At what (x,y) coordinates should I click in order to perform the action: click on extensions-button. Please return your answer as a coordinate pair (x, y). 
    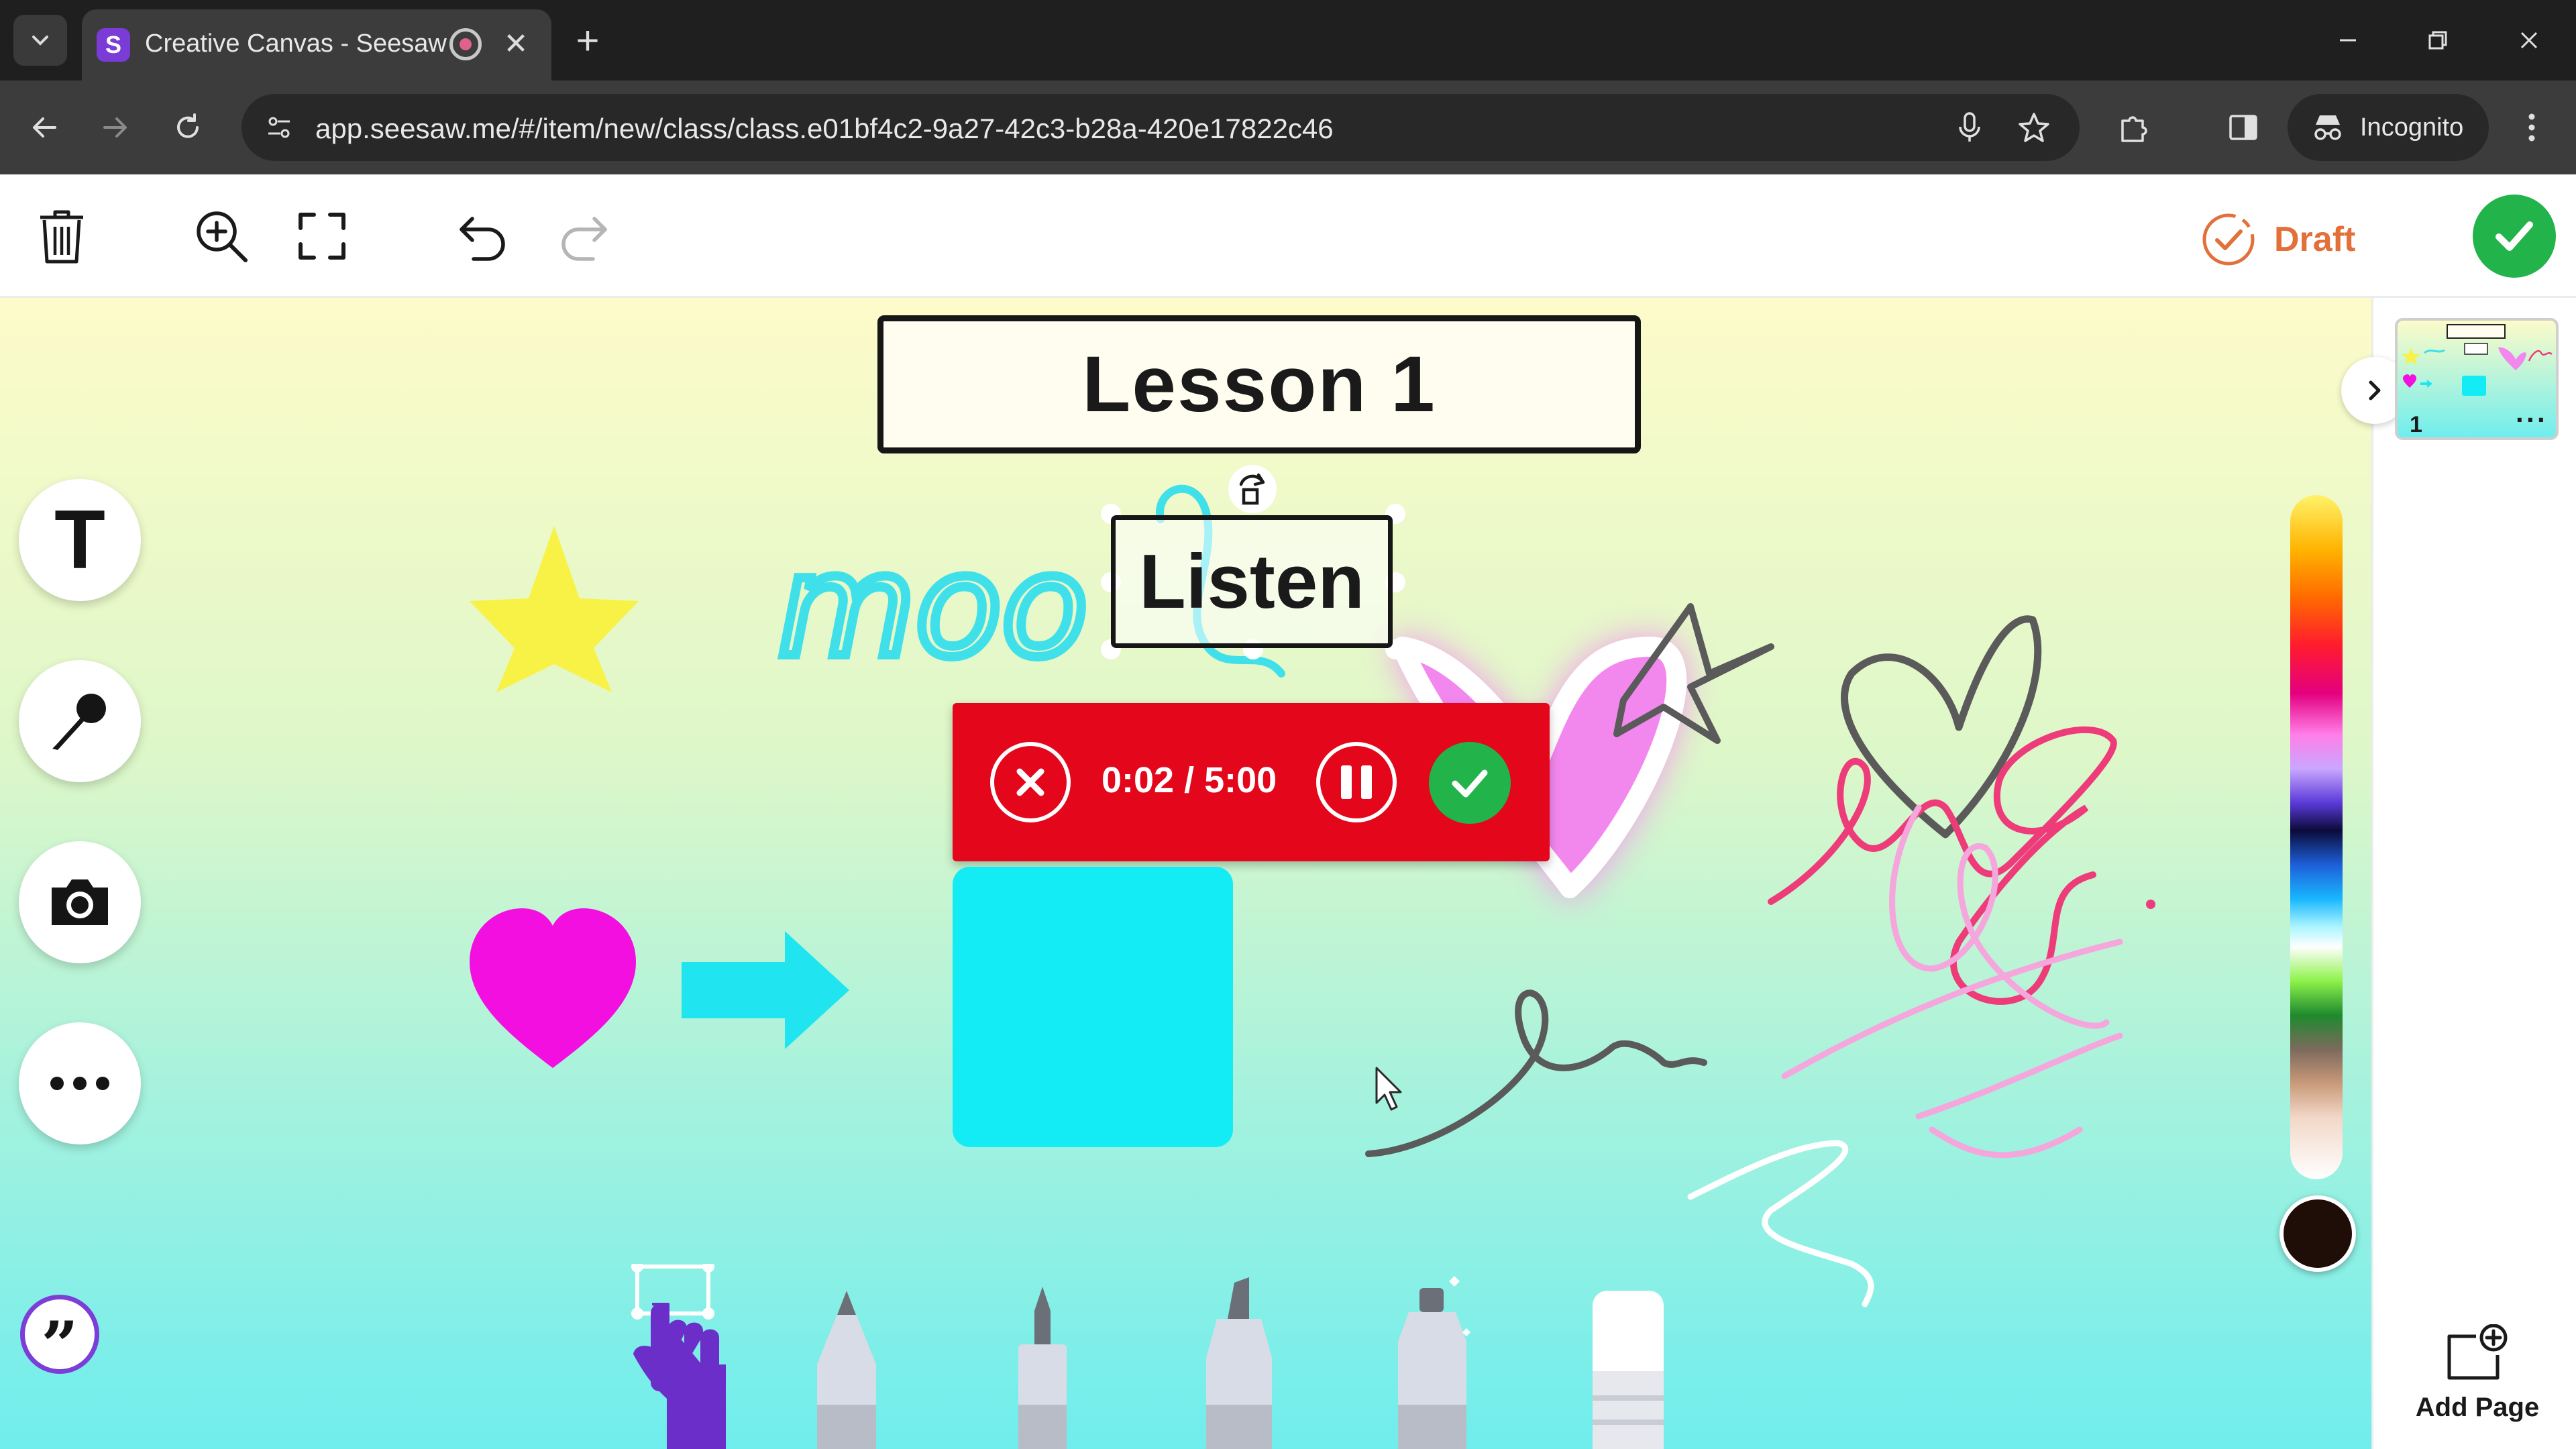
    Looking at the image, I should click on (2134, 127).